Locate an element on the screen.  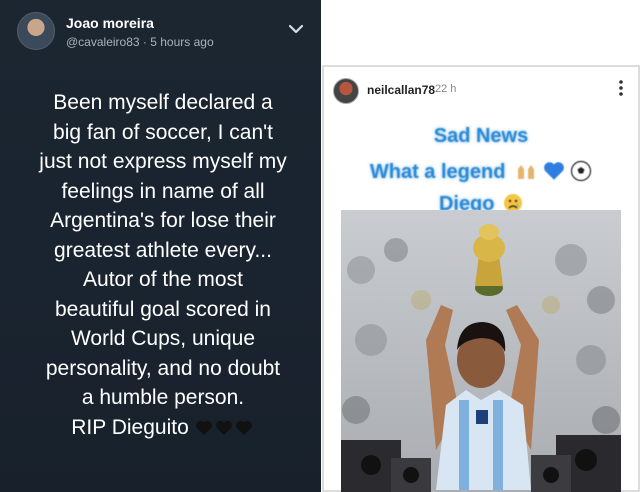
text-line: Been myself declared a is located at coordinates (163, 102).